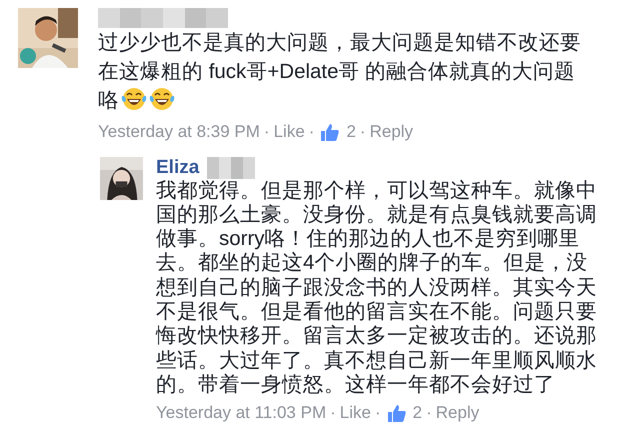  I want to click on author-name: Eliza, so click(178, 167).